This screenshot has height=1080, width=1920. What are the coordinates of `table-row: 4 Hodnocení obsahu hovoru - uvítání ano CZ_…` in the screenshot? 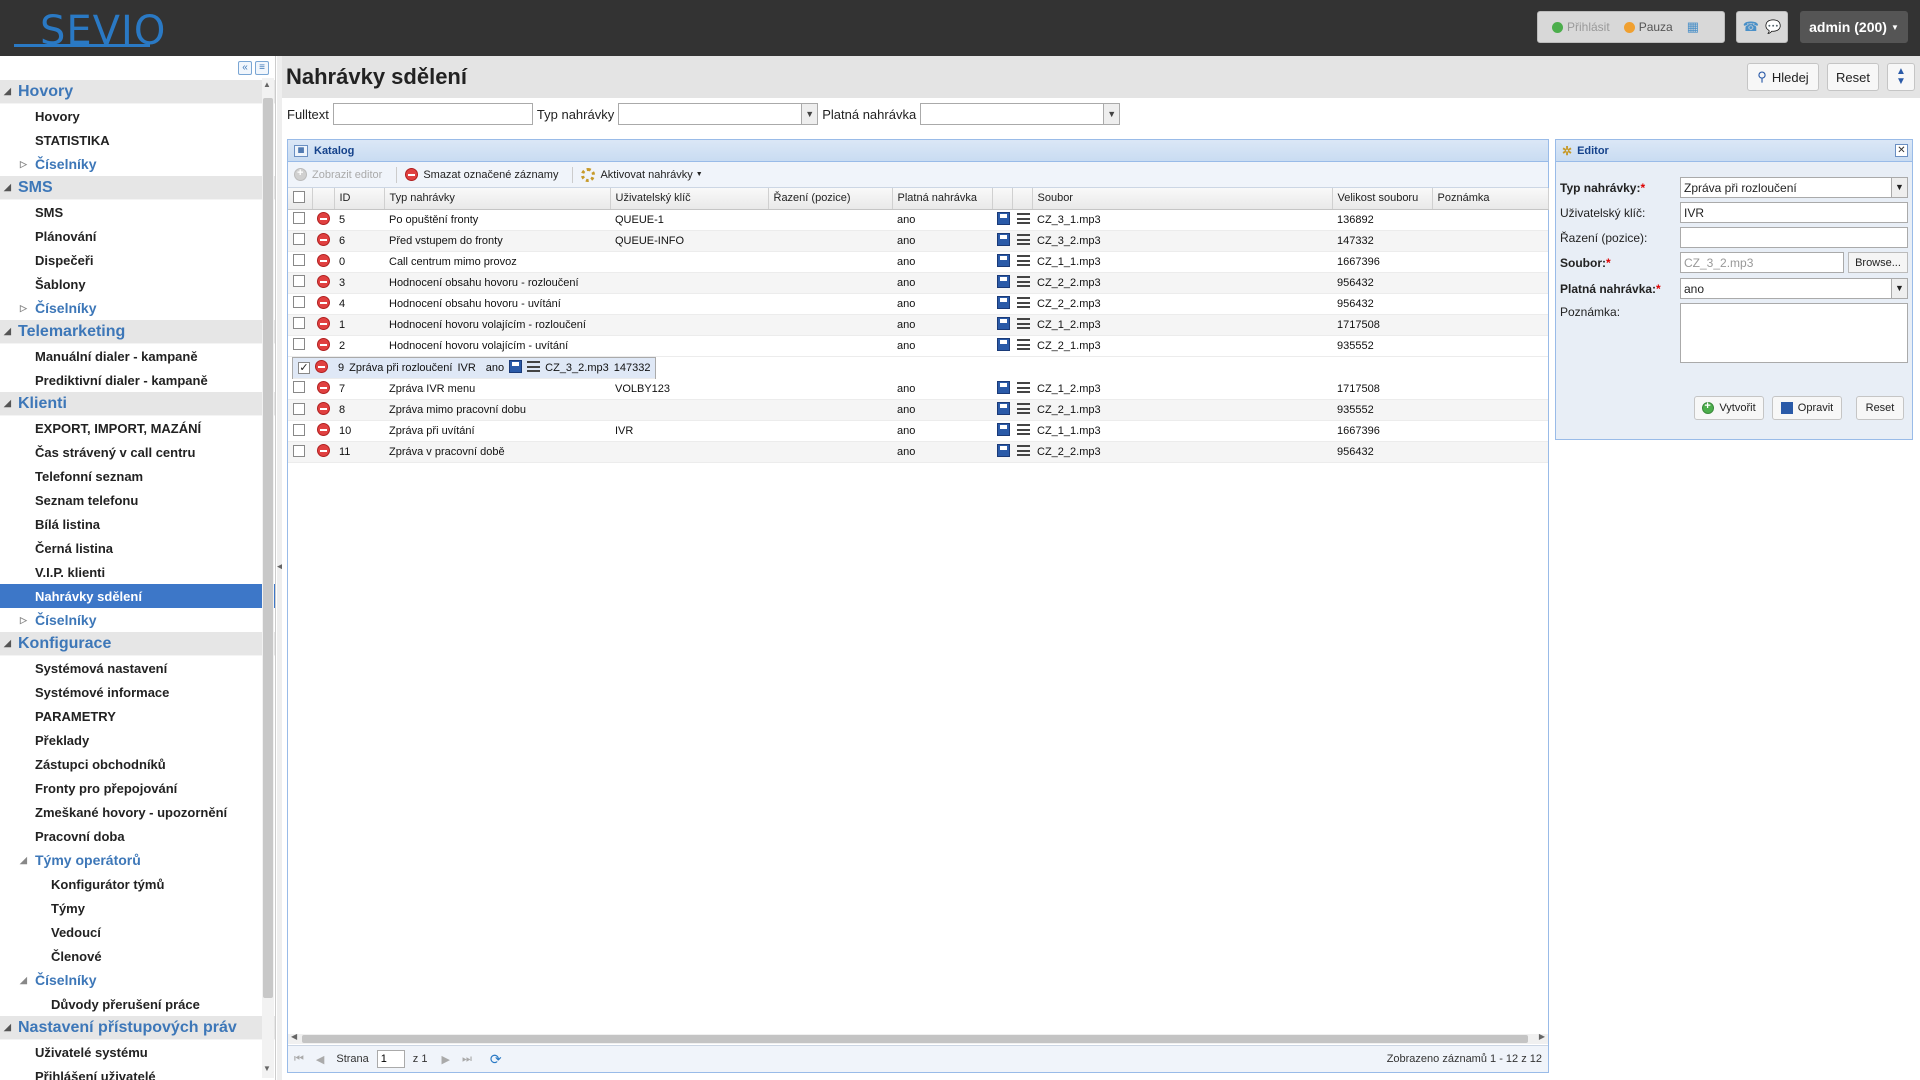 It's located at (918, 304).